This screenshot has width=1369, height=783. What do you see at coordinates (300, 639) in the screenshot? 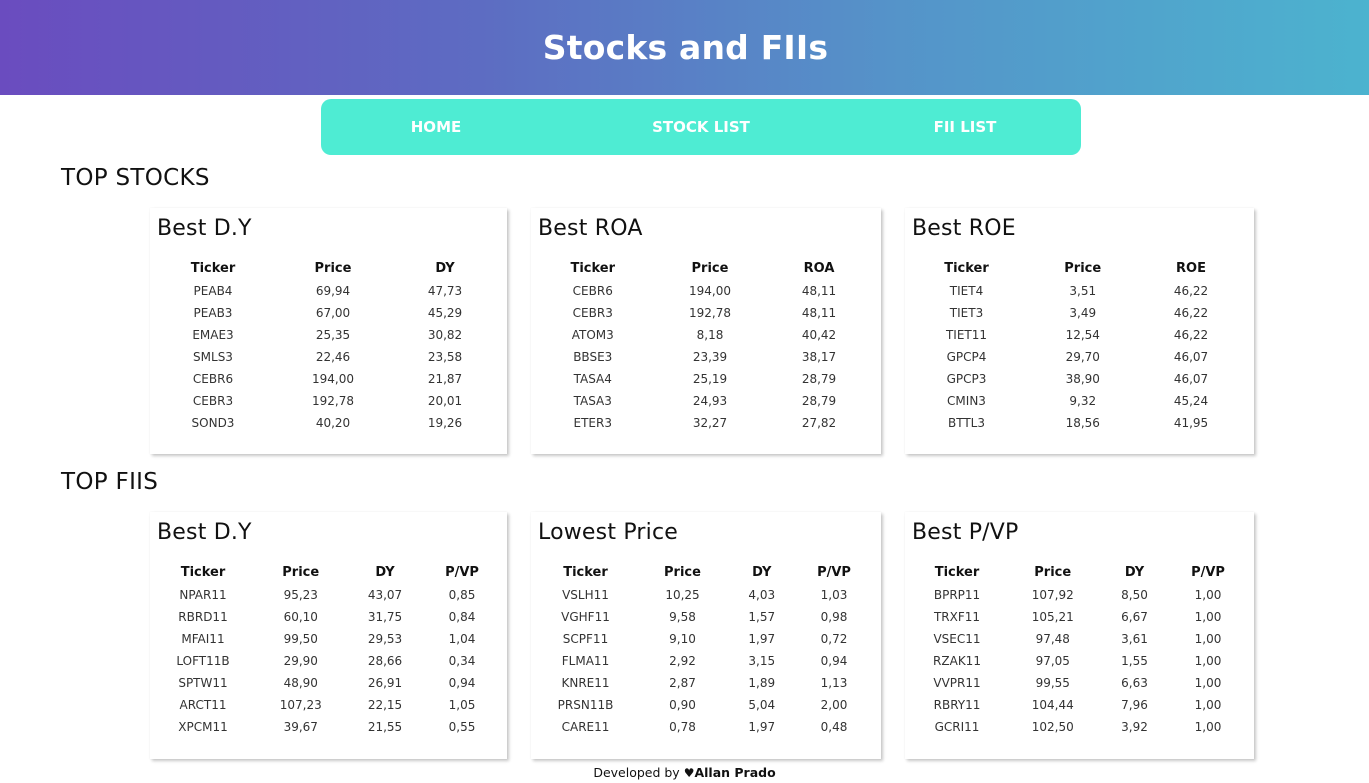
I see `value-cell: 99,50` at bounding box center [300, 639].